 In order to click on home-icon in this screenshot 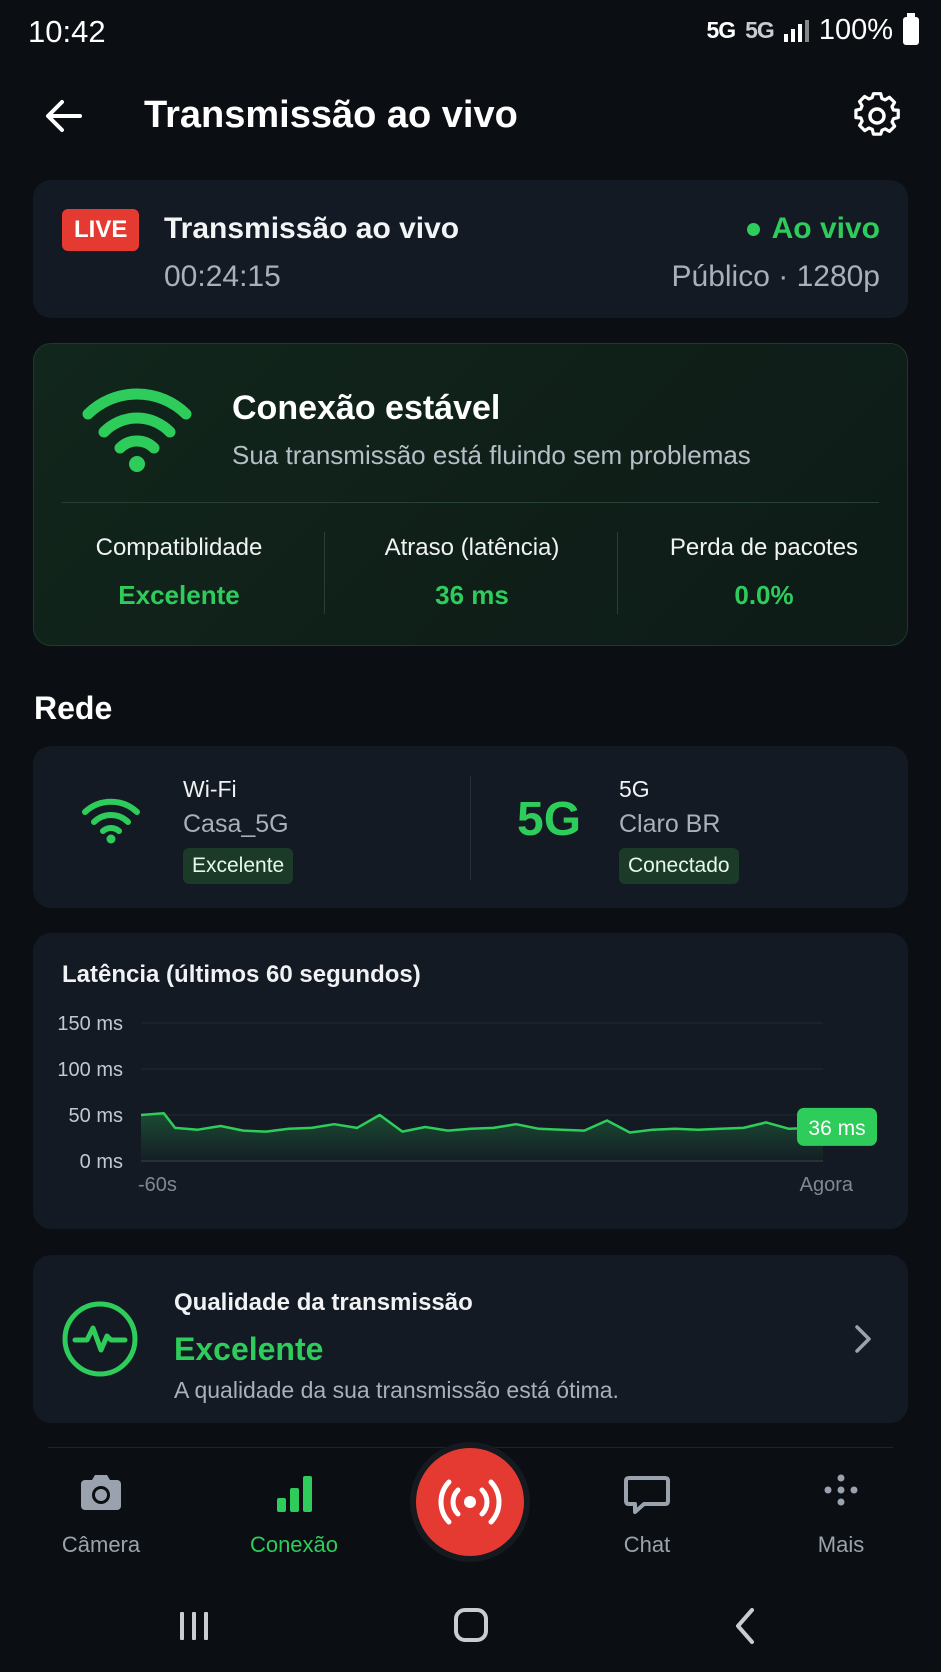, I will do `click(471, 1626)`.